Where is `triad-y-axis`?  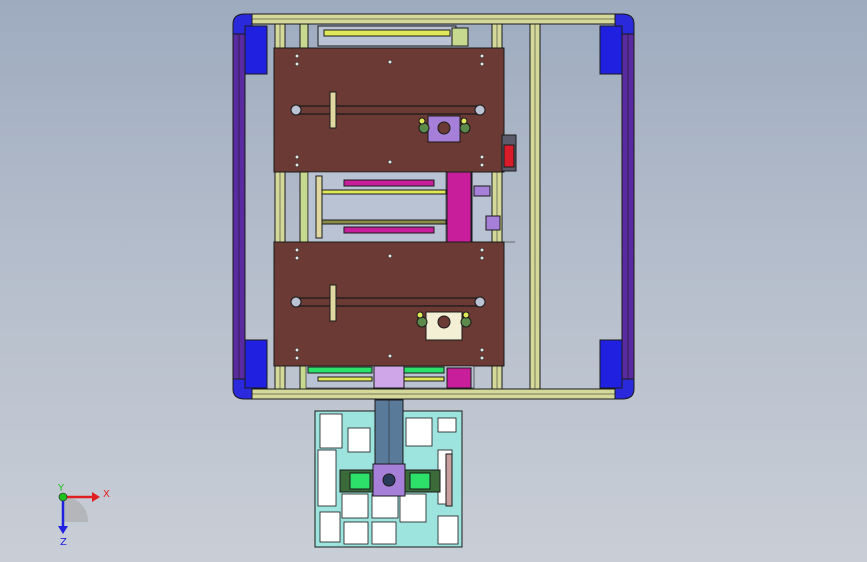
triad-y-axis is located at coordinates (63, 497).